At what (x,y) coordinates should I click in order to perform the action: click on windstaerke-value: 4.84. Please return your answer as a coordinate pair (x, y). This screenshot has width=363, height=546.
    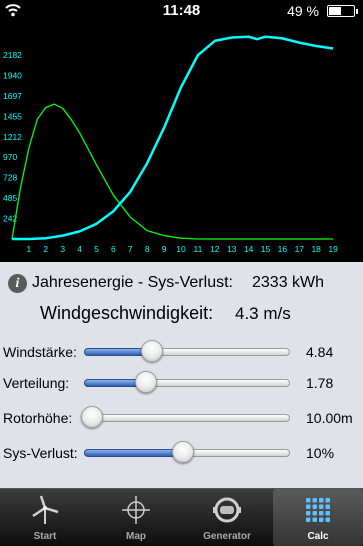
    Looking at the image, I should click on (320, 352).